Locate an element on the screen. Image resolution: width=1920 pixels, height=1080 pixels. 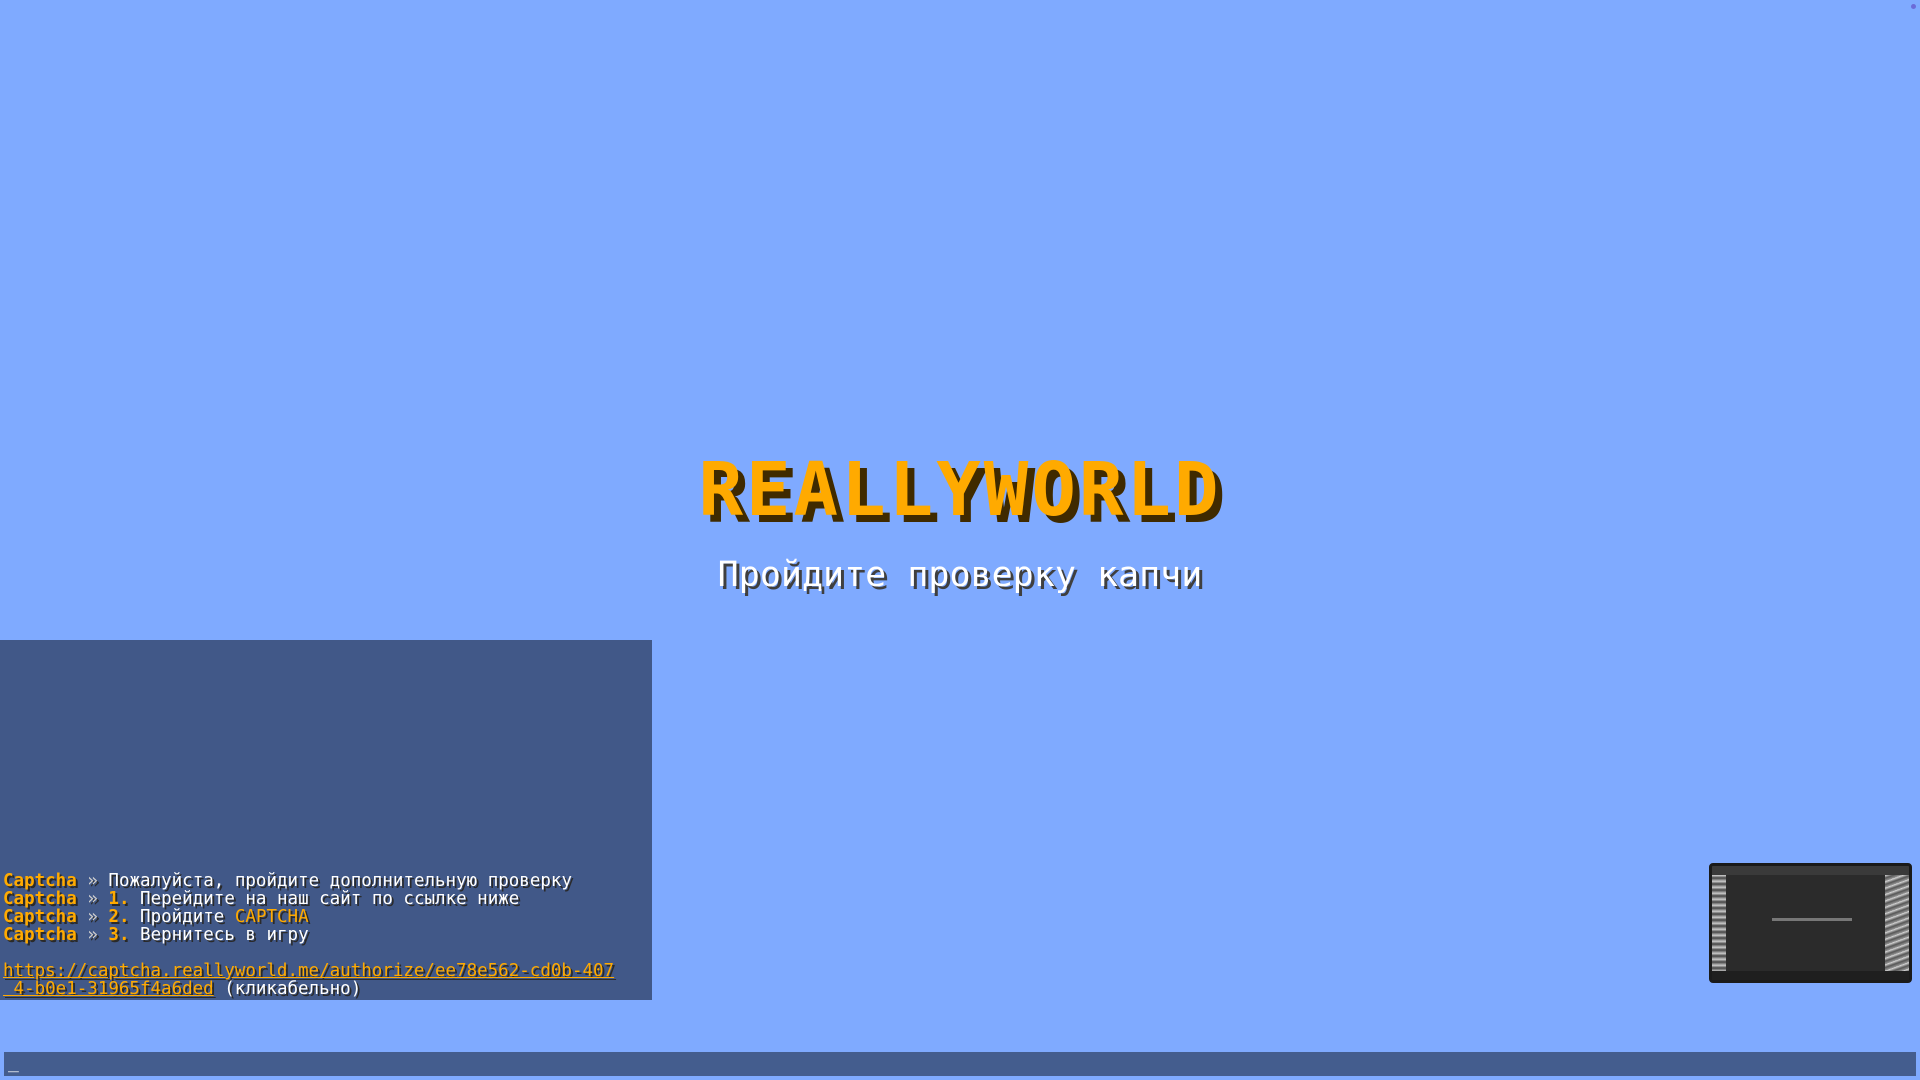
chat-text: Вернитесь в игру is located at coordinates (224, 935).